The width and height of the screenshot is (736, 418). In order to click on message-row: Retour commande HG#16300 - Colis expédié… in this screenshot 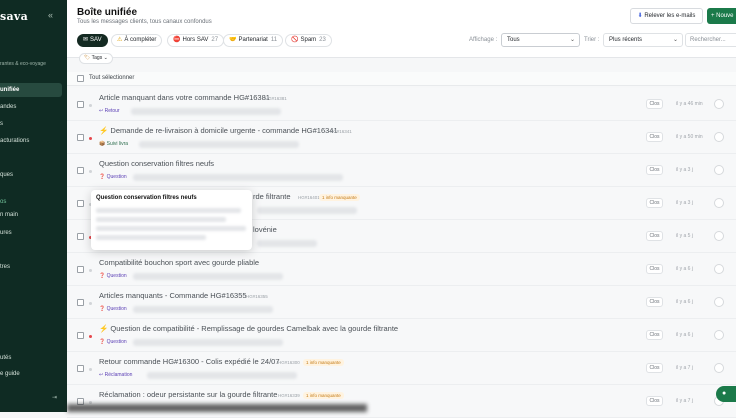, I will do `click(401, 368)`.